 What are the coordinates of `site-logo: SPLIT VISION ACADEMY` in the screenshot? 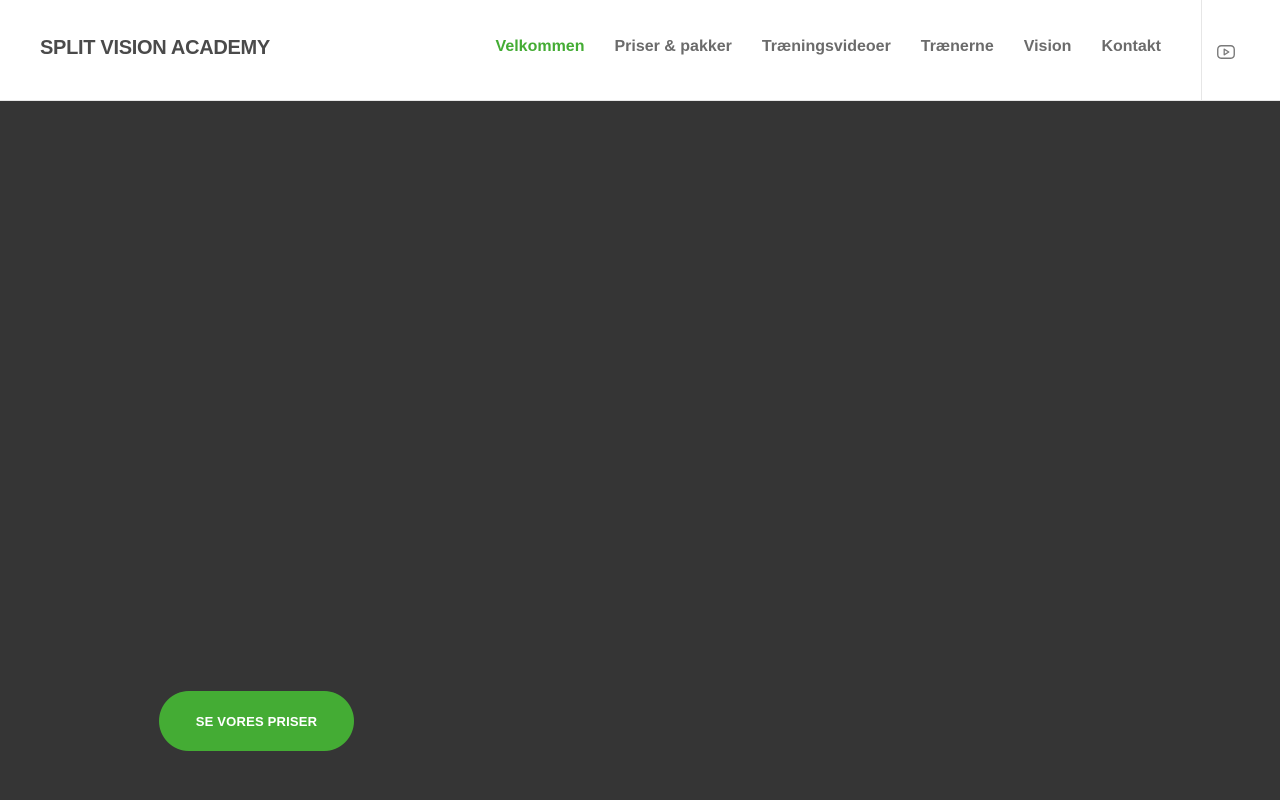 It's located at (155, 48).